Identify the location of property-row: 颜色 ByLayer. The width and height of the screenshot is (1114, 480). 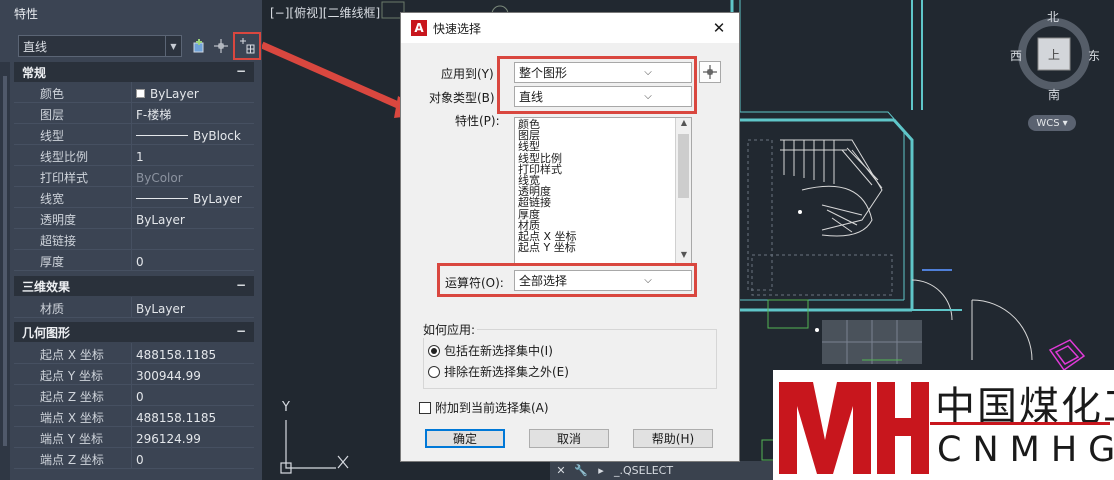
(134, 92).